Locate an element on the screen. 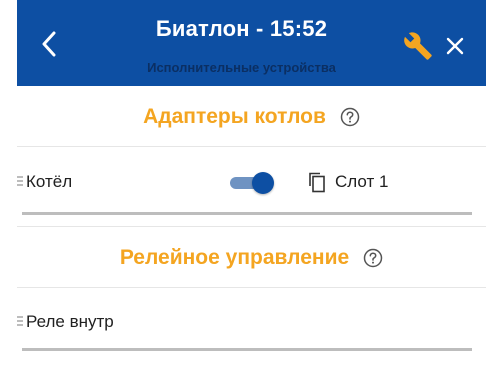  section-header-boiler-adapters: Адаптеры котлов is located at coordinates (251, 117).